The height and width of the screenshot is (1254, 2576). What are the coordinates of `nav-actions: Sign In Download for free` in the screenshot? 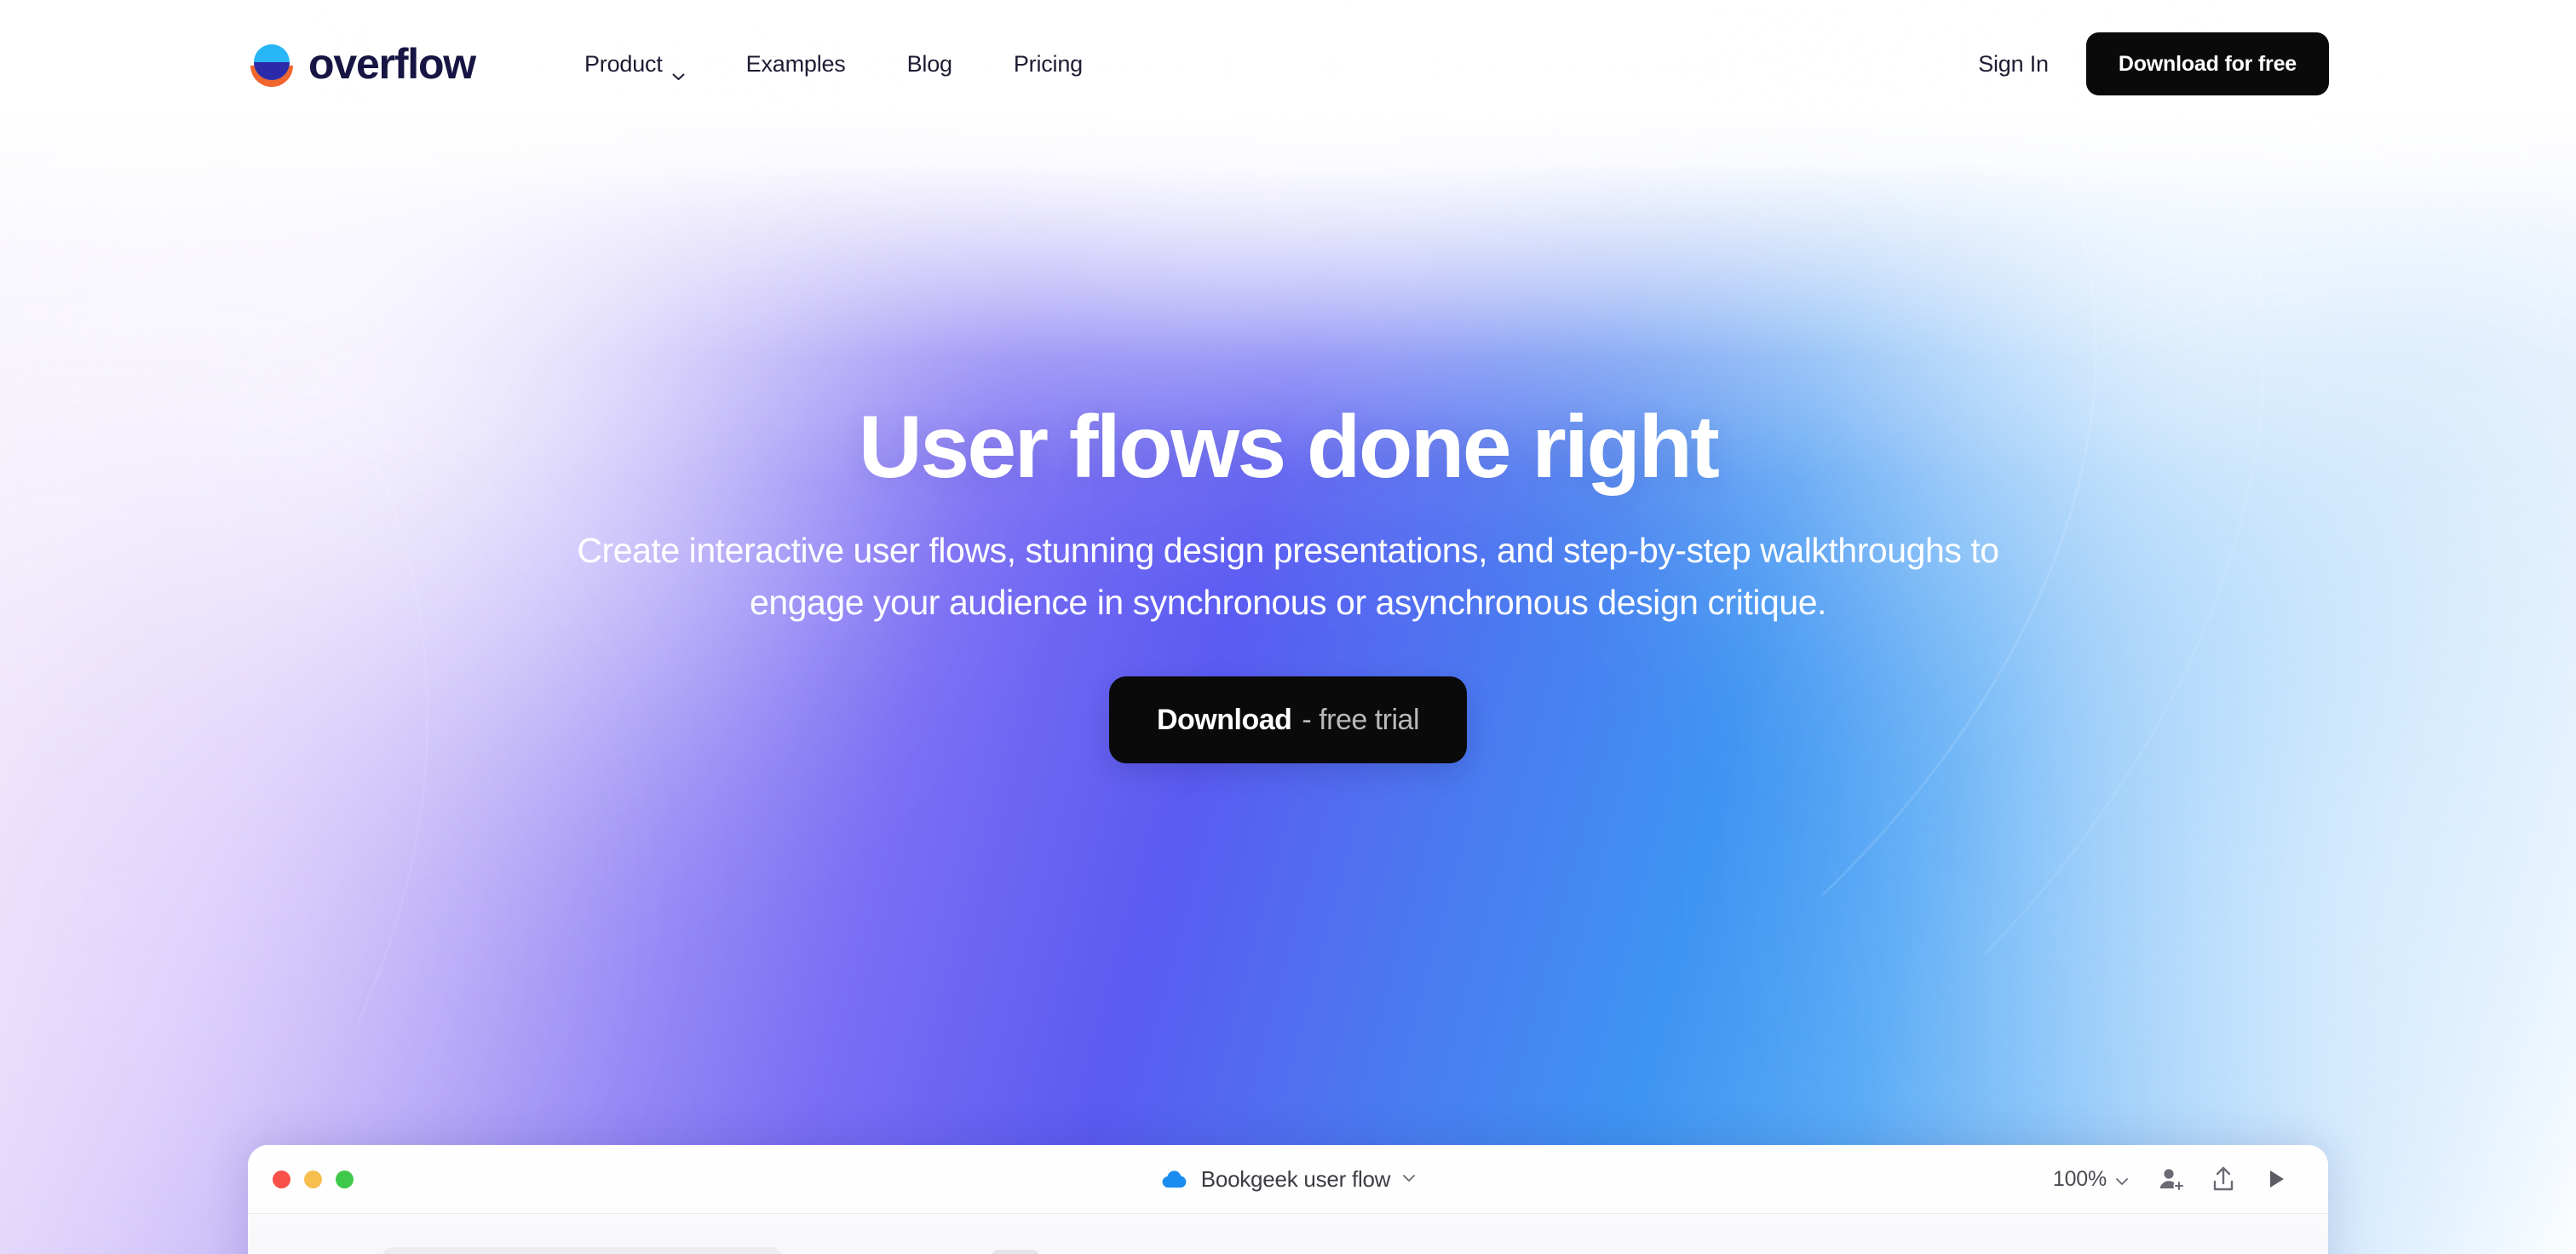 It's located at (2135, 63).